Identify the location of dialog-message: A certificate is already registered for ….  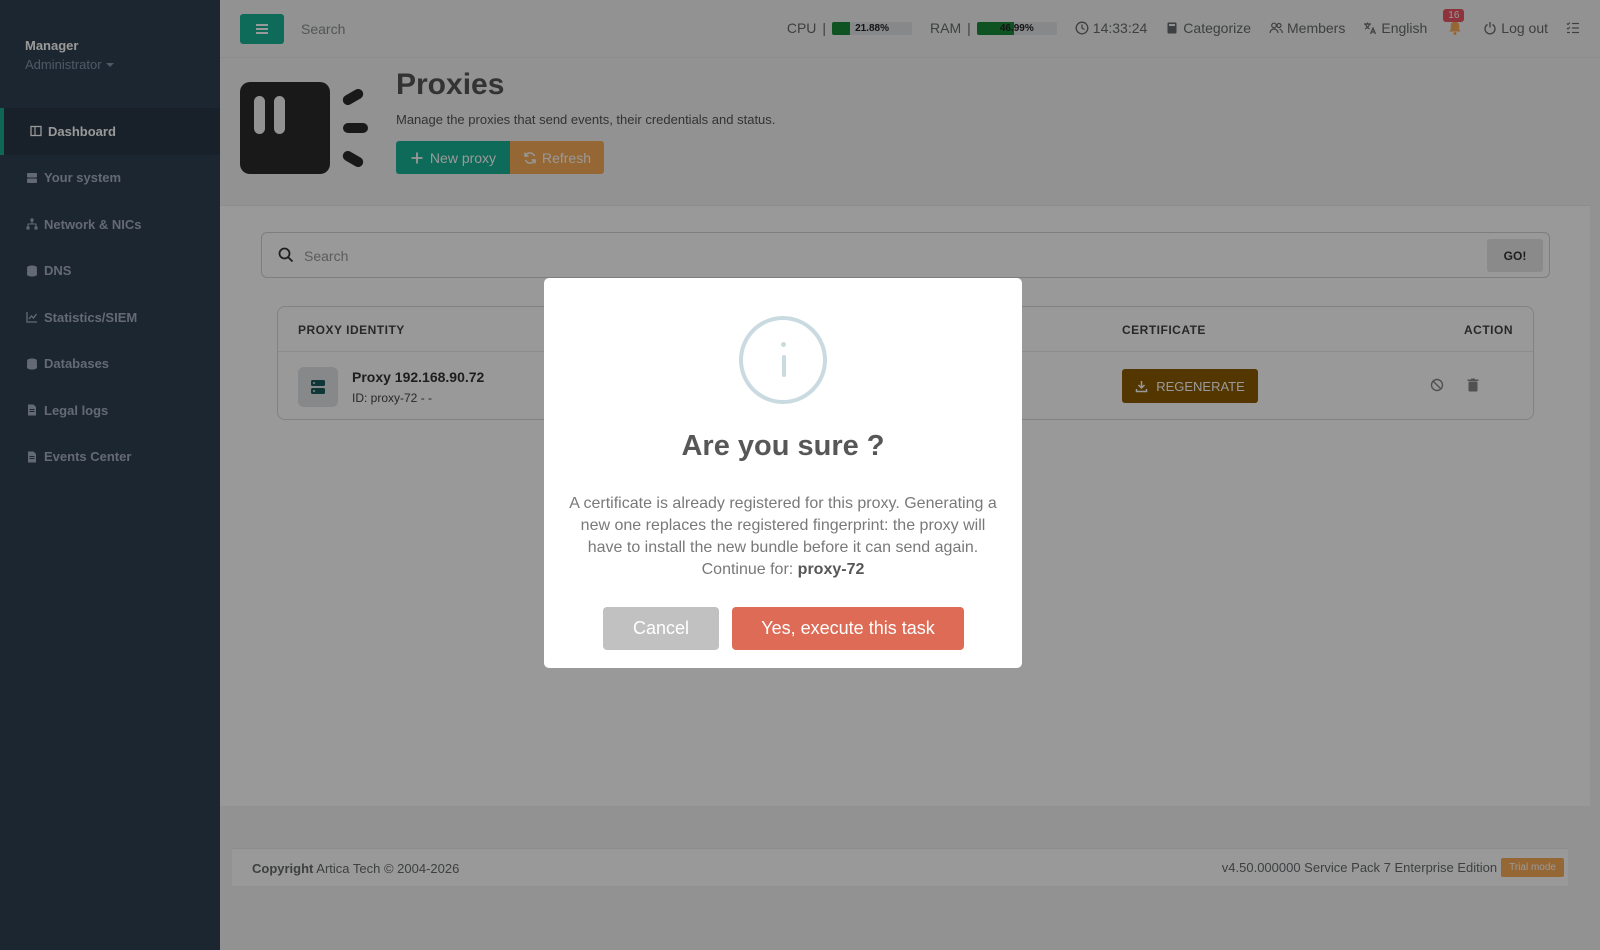
(783, 537).